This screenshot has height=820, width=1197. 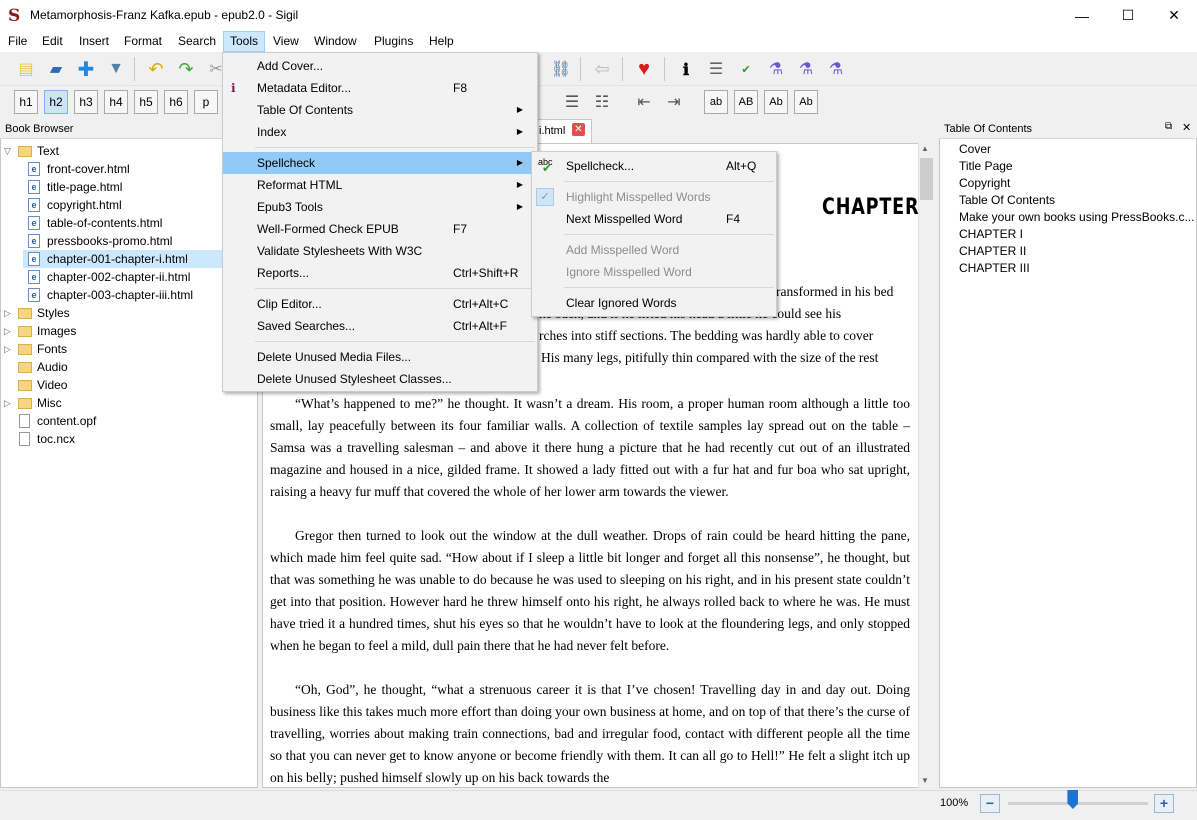 What do you see at coordinates (654, 219) in the screenshot?
I see `menu-next-misspelled: Next Misspelled Word F4` at bounding box center [654, 219].